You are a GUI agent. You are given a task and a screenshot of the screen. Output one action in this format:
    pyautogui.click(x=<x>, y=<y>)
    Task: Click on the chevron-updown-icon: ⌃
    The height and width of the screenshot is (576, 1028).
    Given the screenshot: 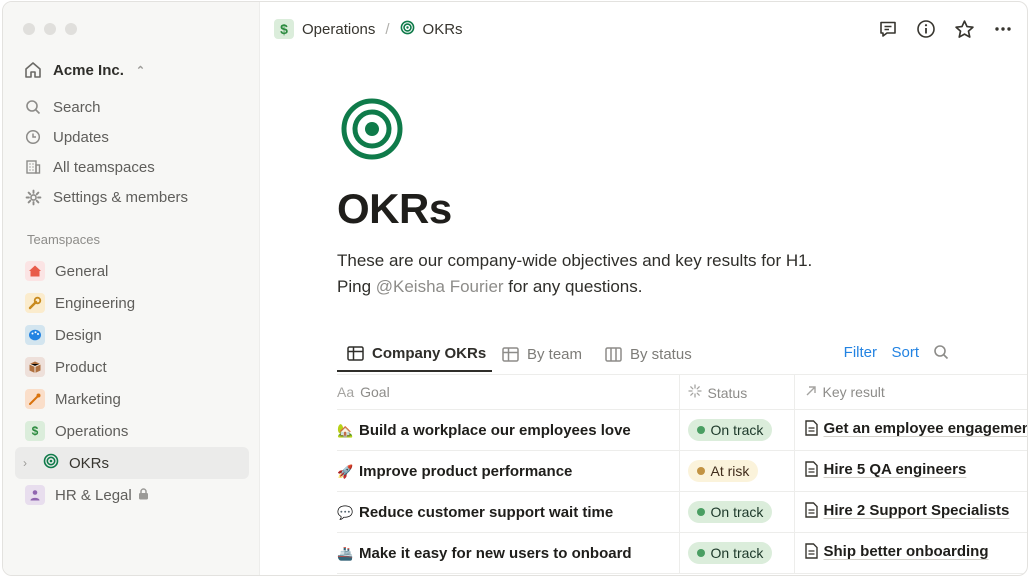 What is the action you would take?
    pyautogui.click(x=140, y=70)
    